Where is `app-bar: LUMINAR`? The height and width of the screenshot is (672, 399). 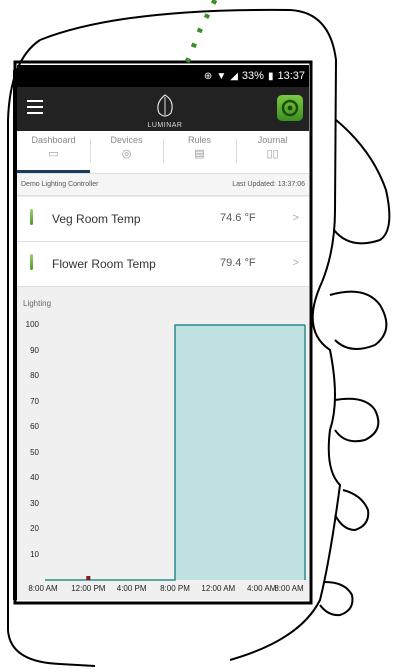
app-bar: LUMINAR is located at coordinates (163, 109).